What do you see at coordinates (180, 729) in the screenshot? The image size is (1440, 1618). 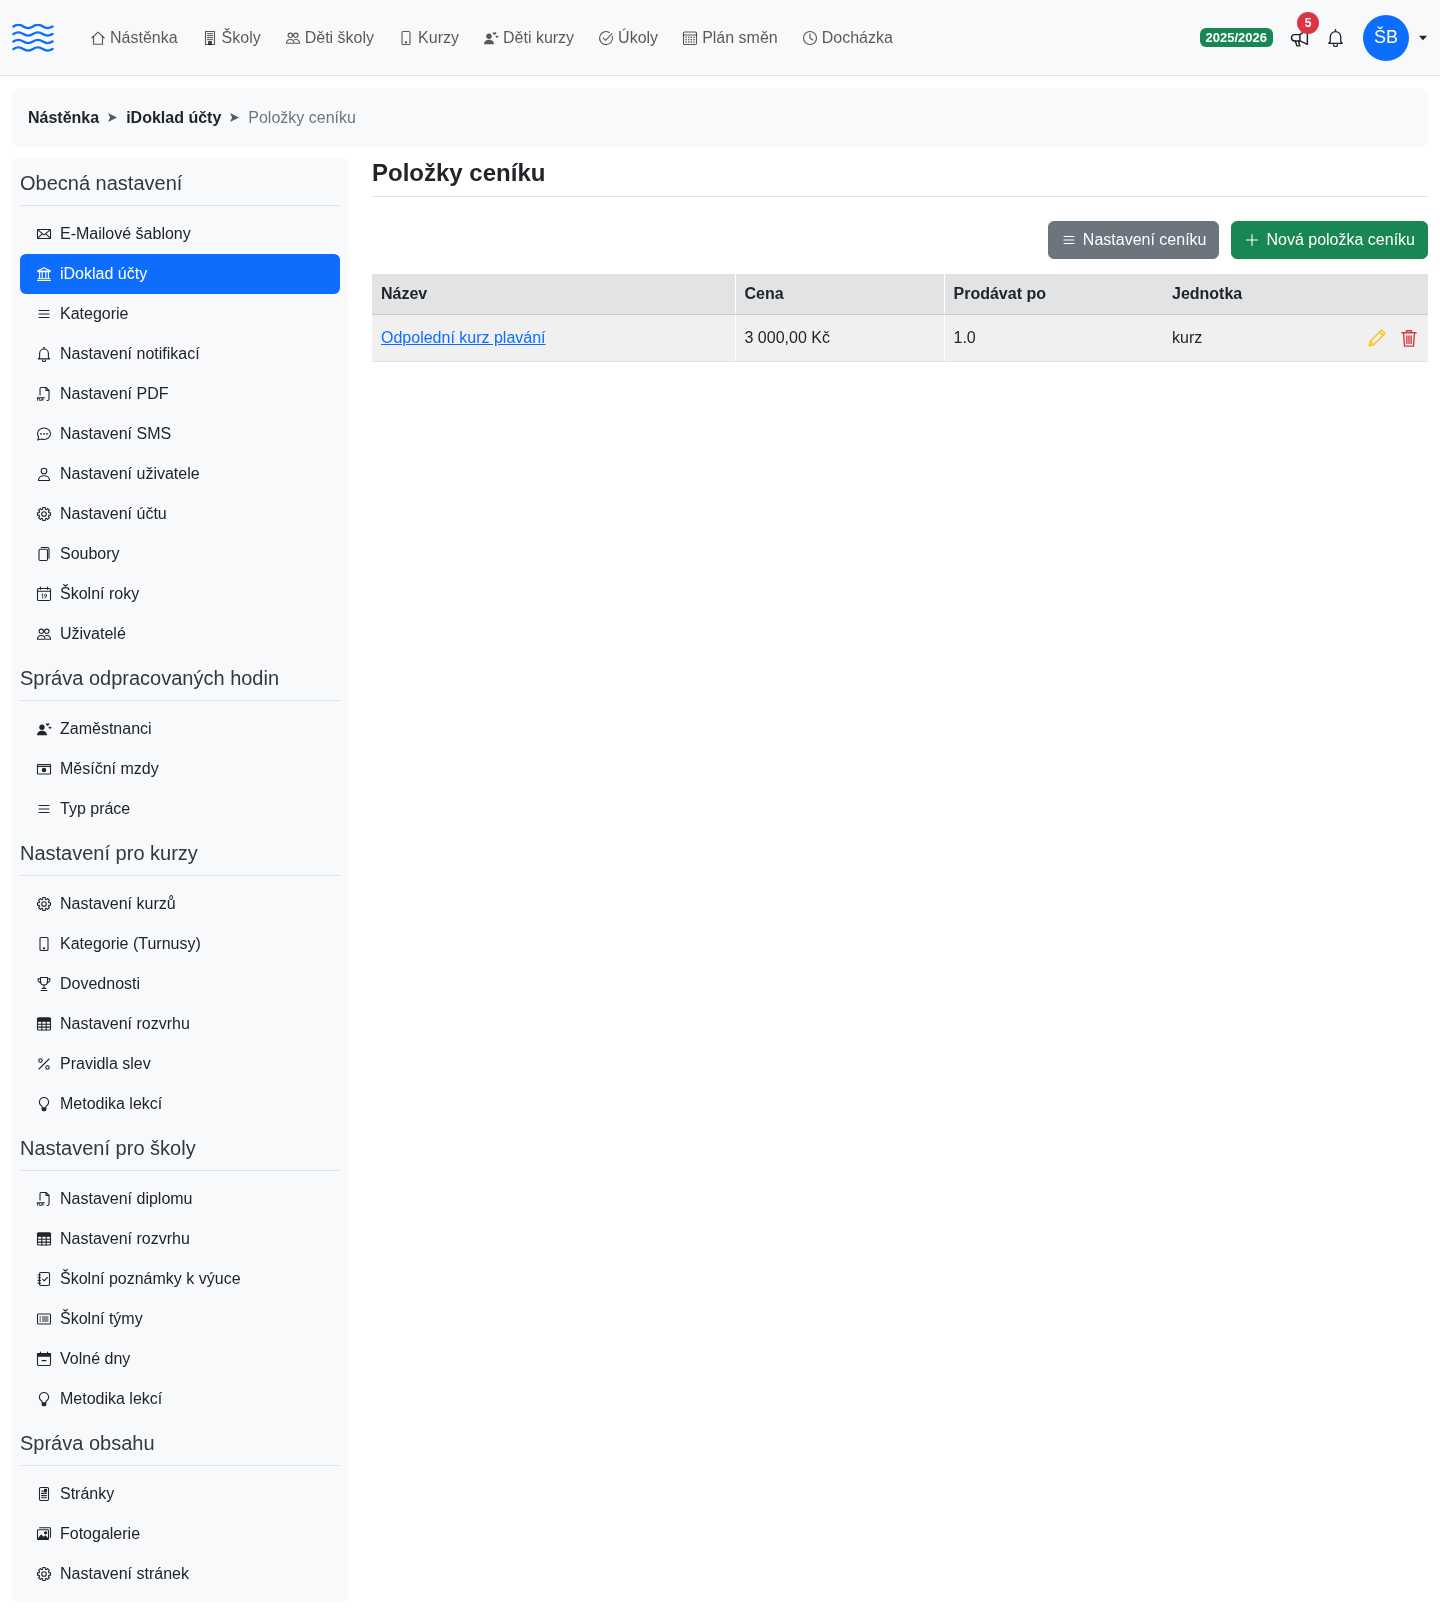 I see `sidebar-item: Zaměstnanci` at bounding box center [180, 729].